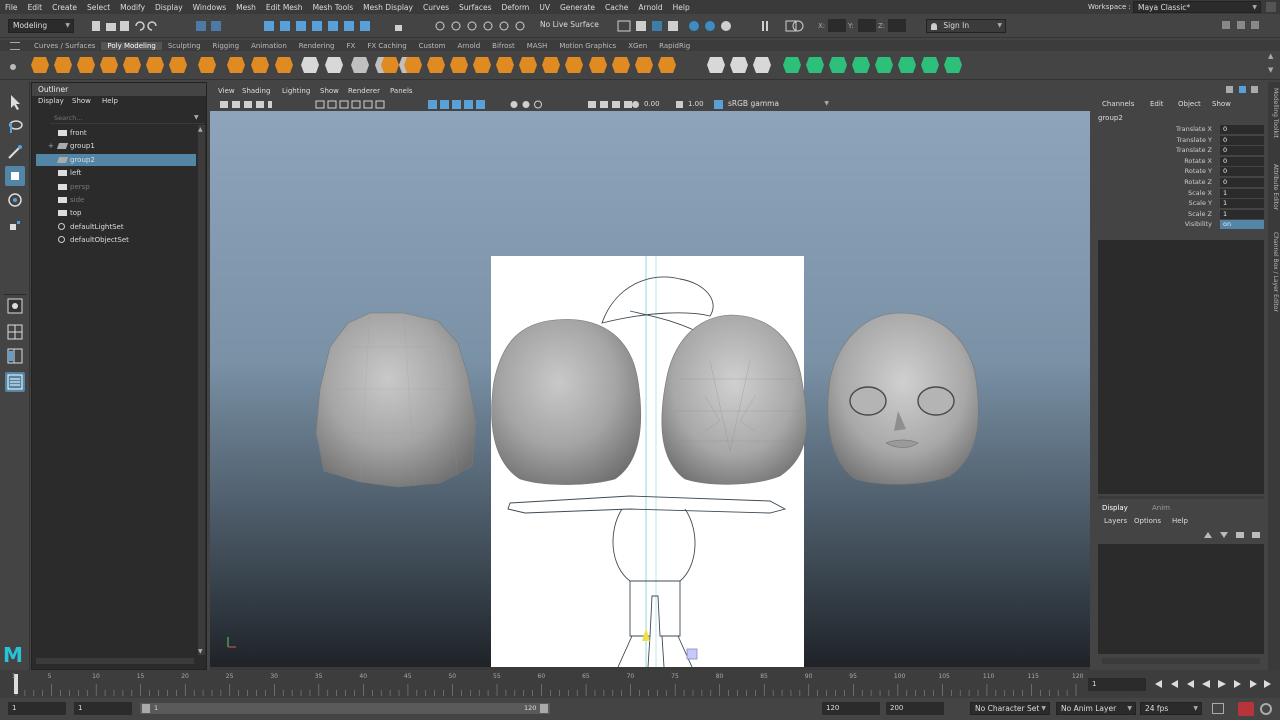 The image size is (1280, 720). I want to click on color-management-icon, so click(718, 104).